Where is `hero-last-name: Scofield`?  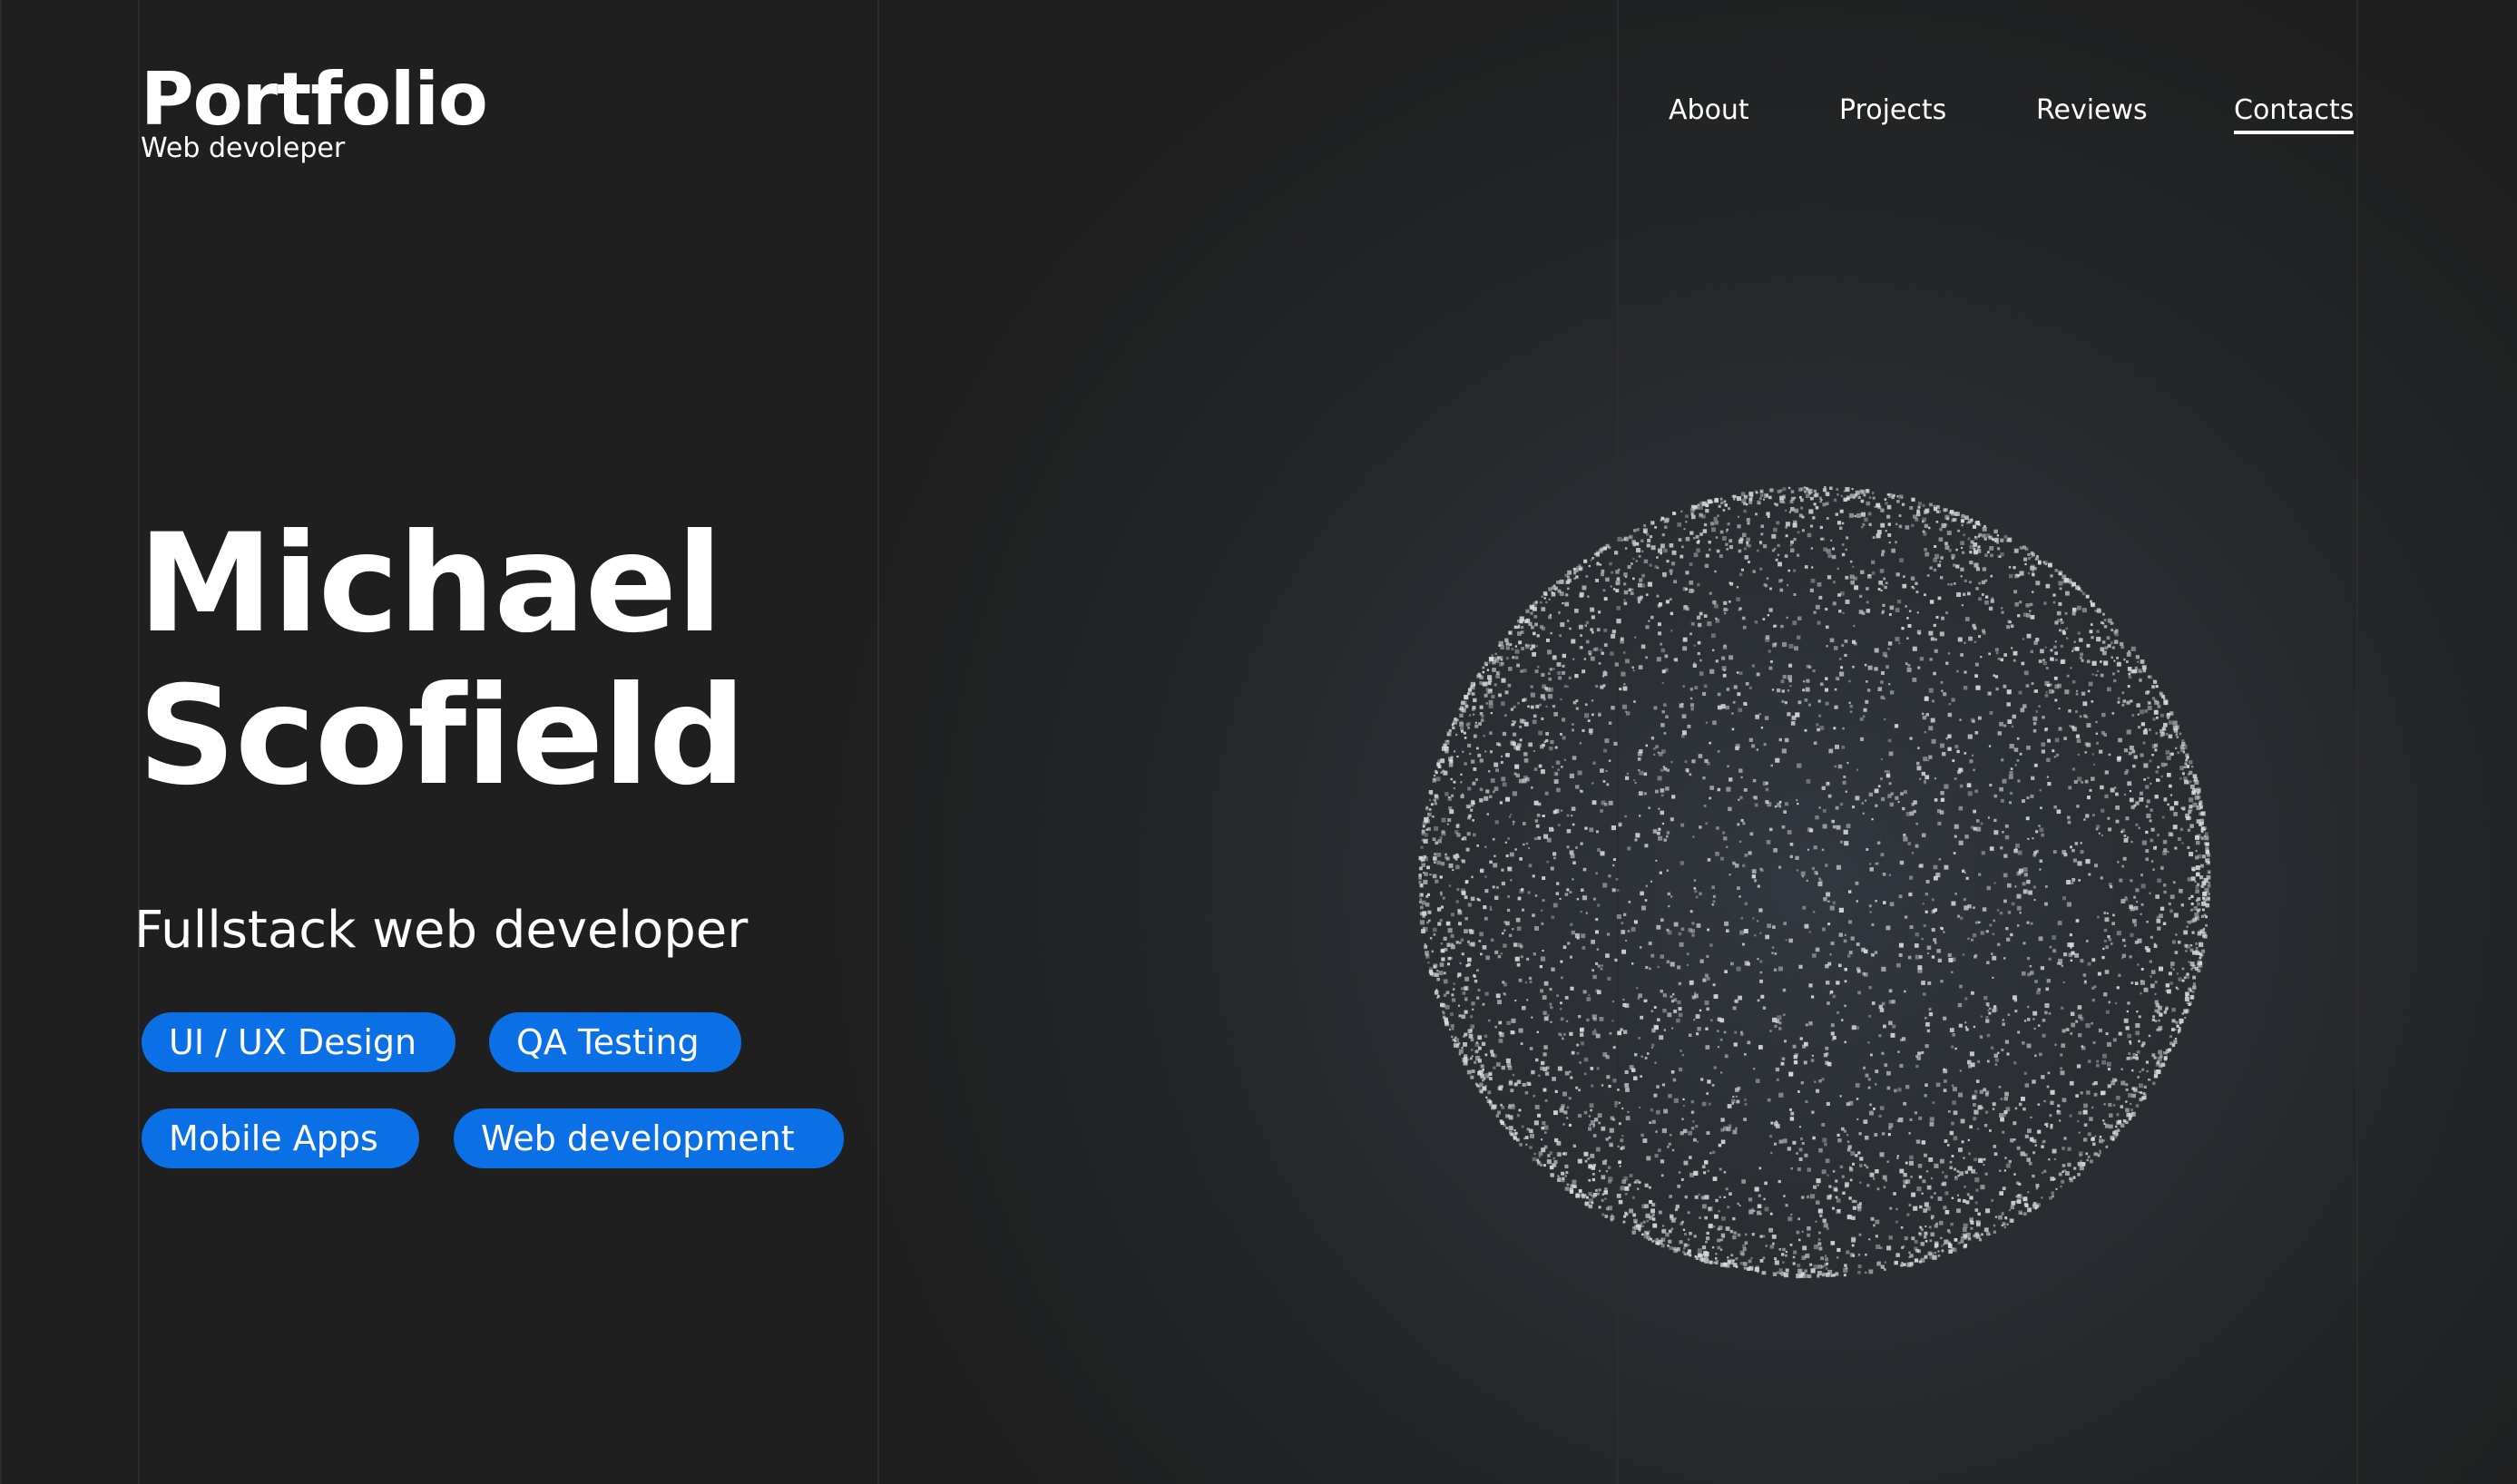 hero-last-name: Scofield is located at coordinates (442, 736).